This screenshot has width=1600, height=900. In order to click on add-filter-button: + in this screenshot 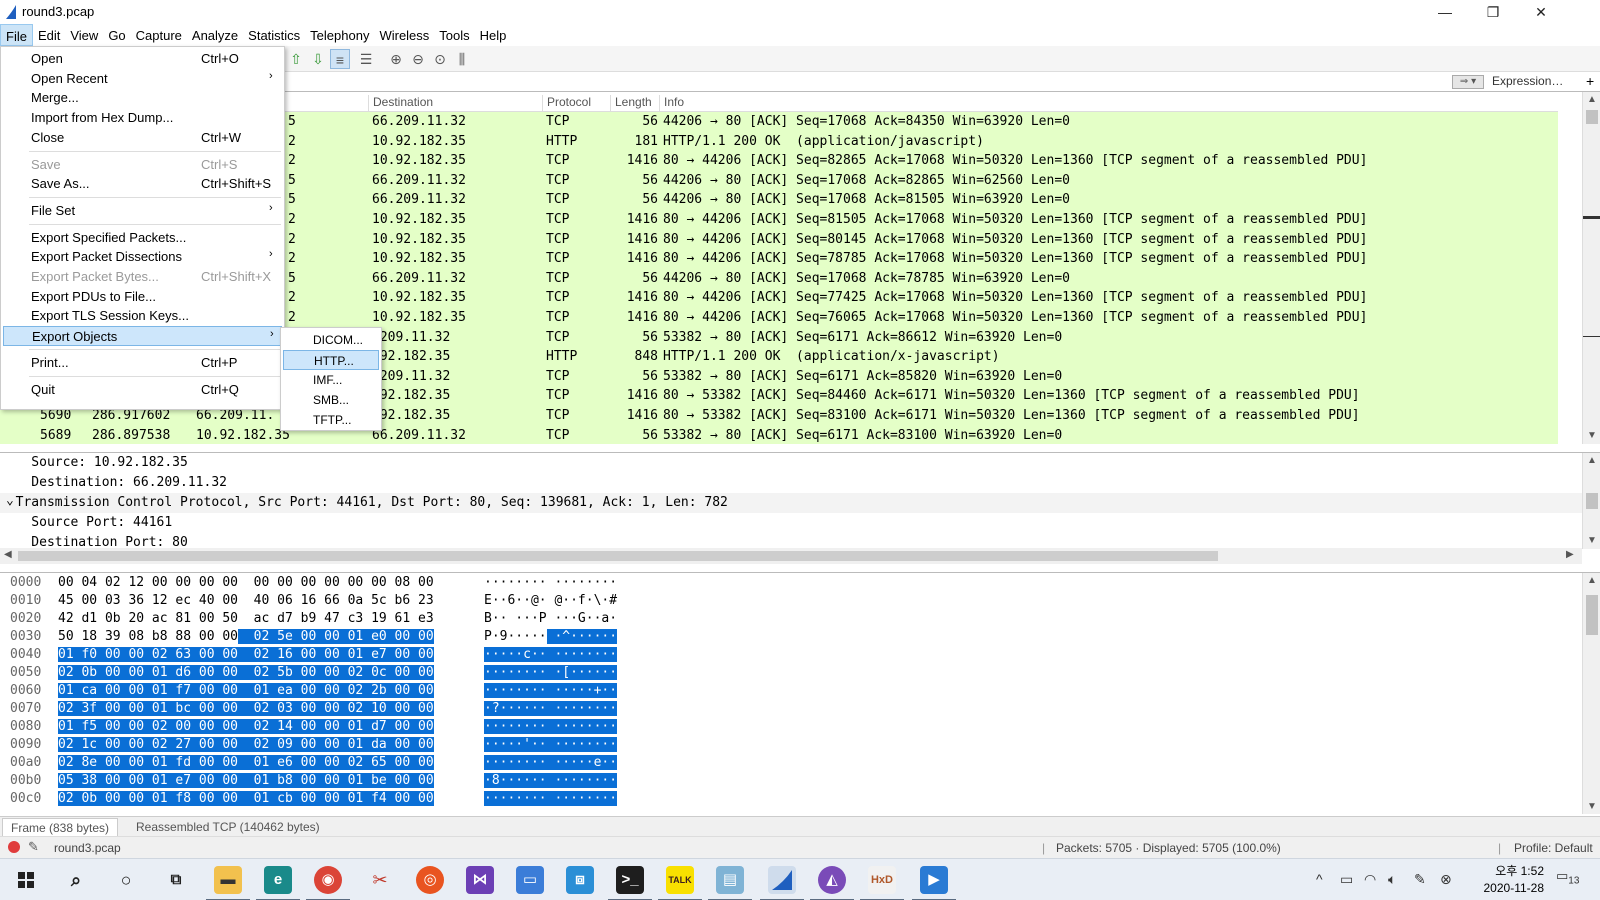, I will do `click(1590, 81)`.